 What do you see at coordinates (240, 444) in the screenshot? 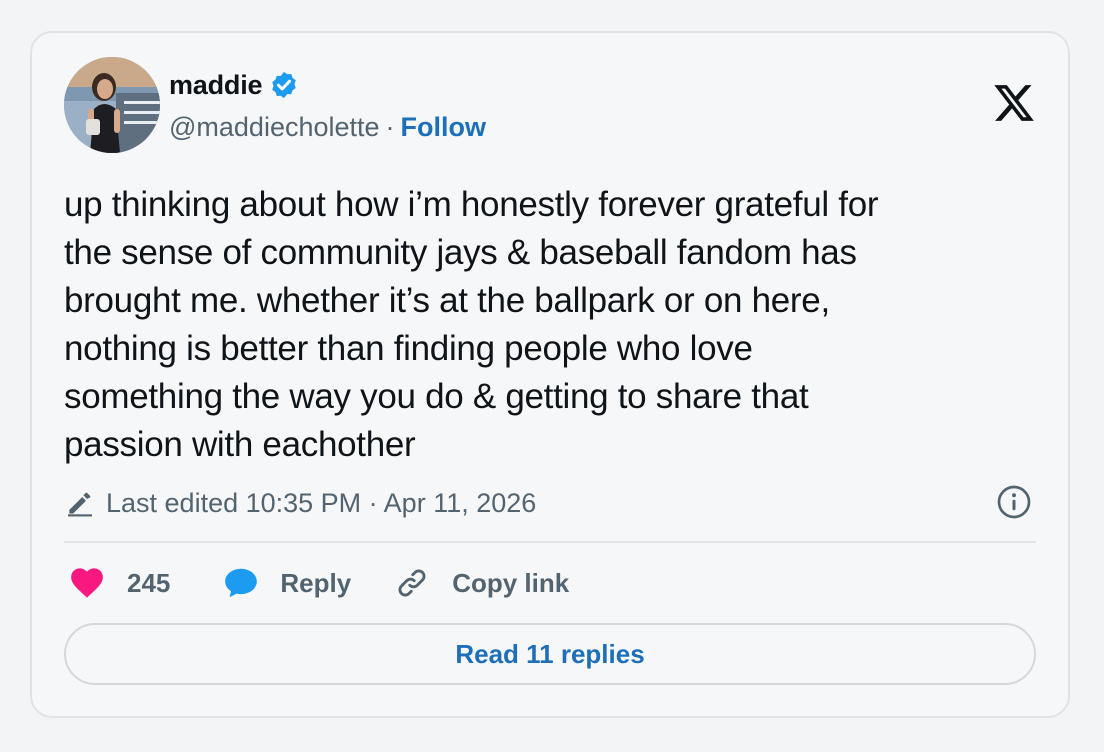
I see `tweet-text-line: passion with eachother` at bounding box center [240, 444].